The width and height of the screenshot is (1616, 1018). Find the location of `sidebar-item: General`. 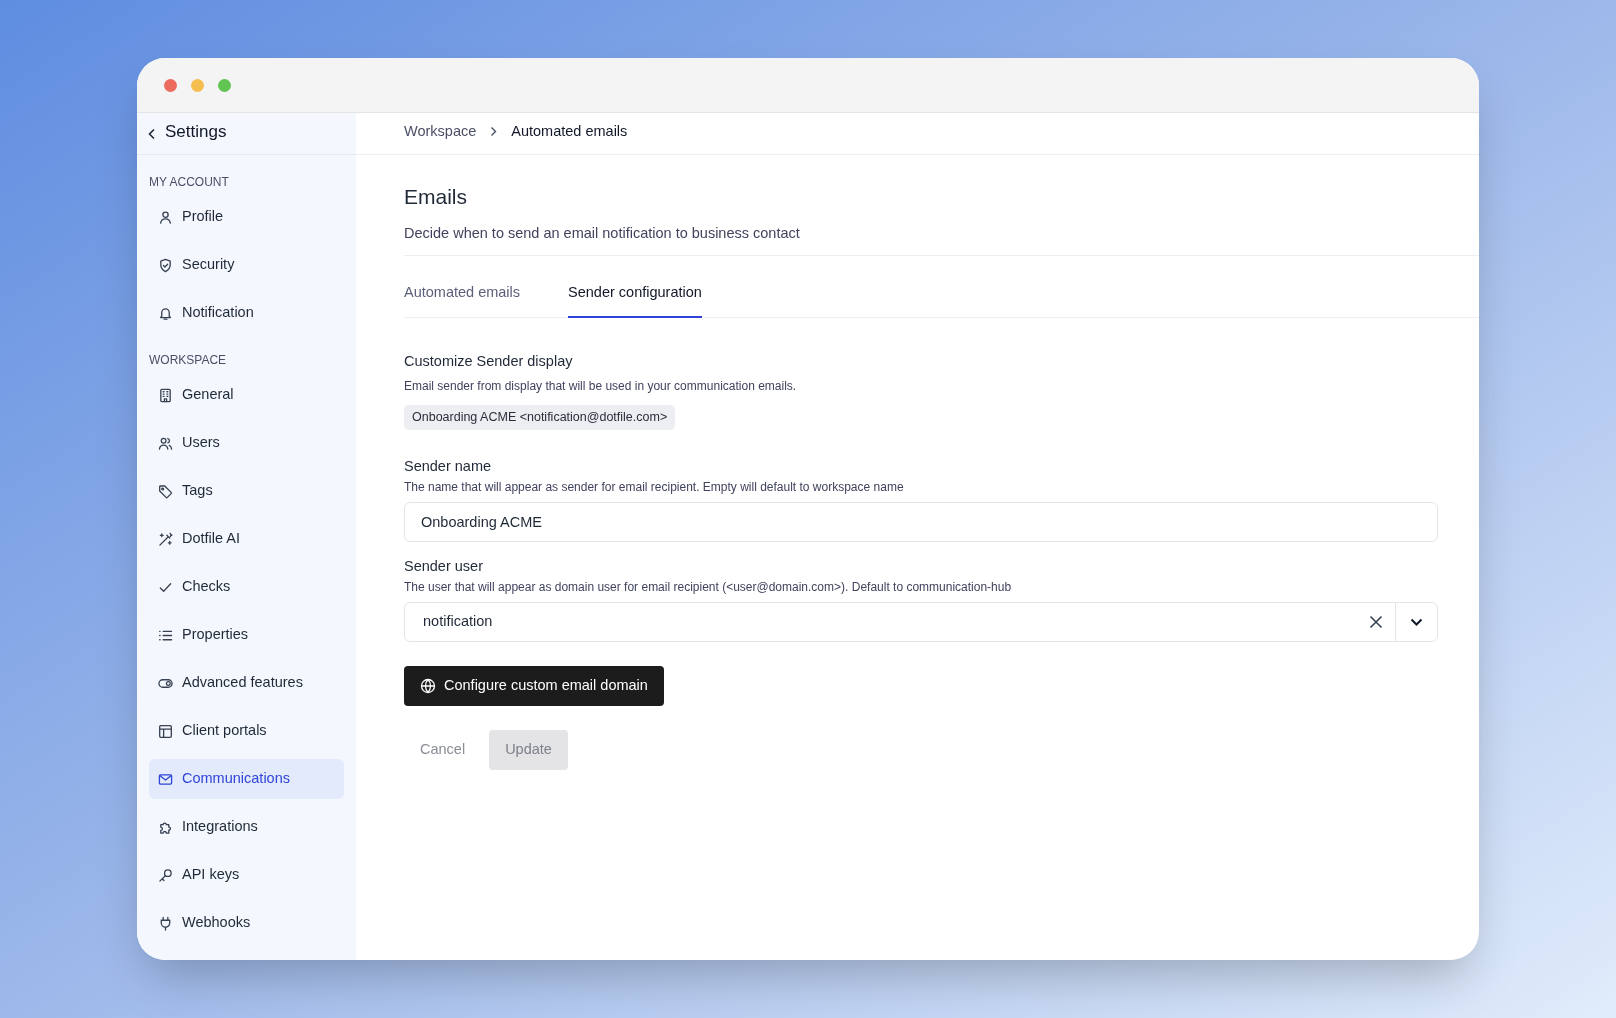

sidebar-item: General is located at coordinates (246, 395).